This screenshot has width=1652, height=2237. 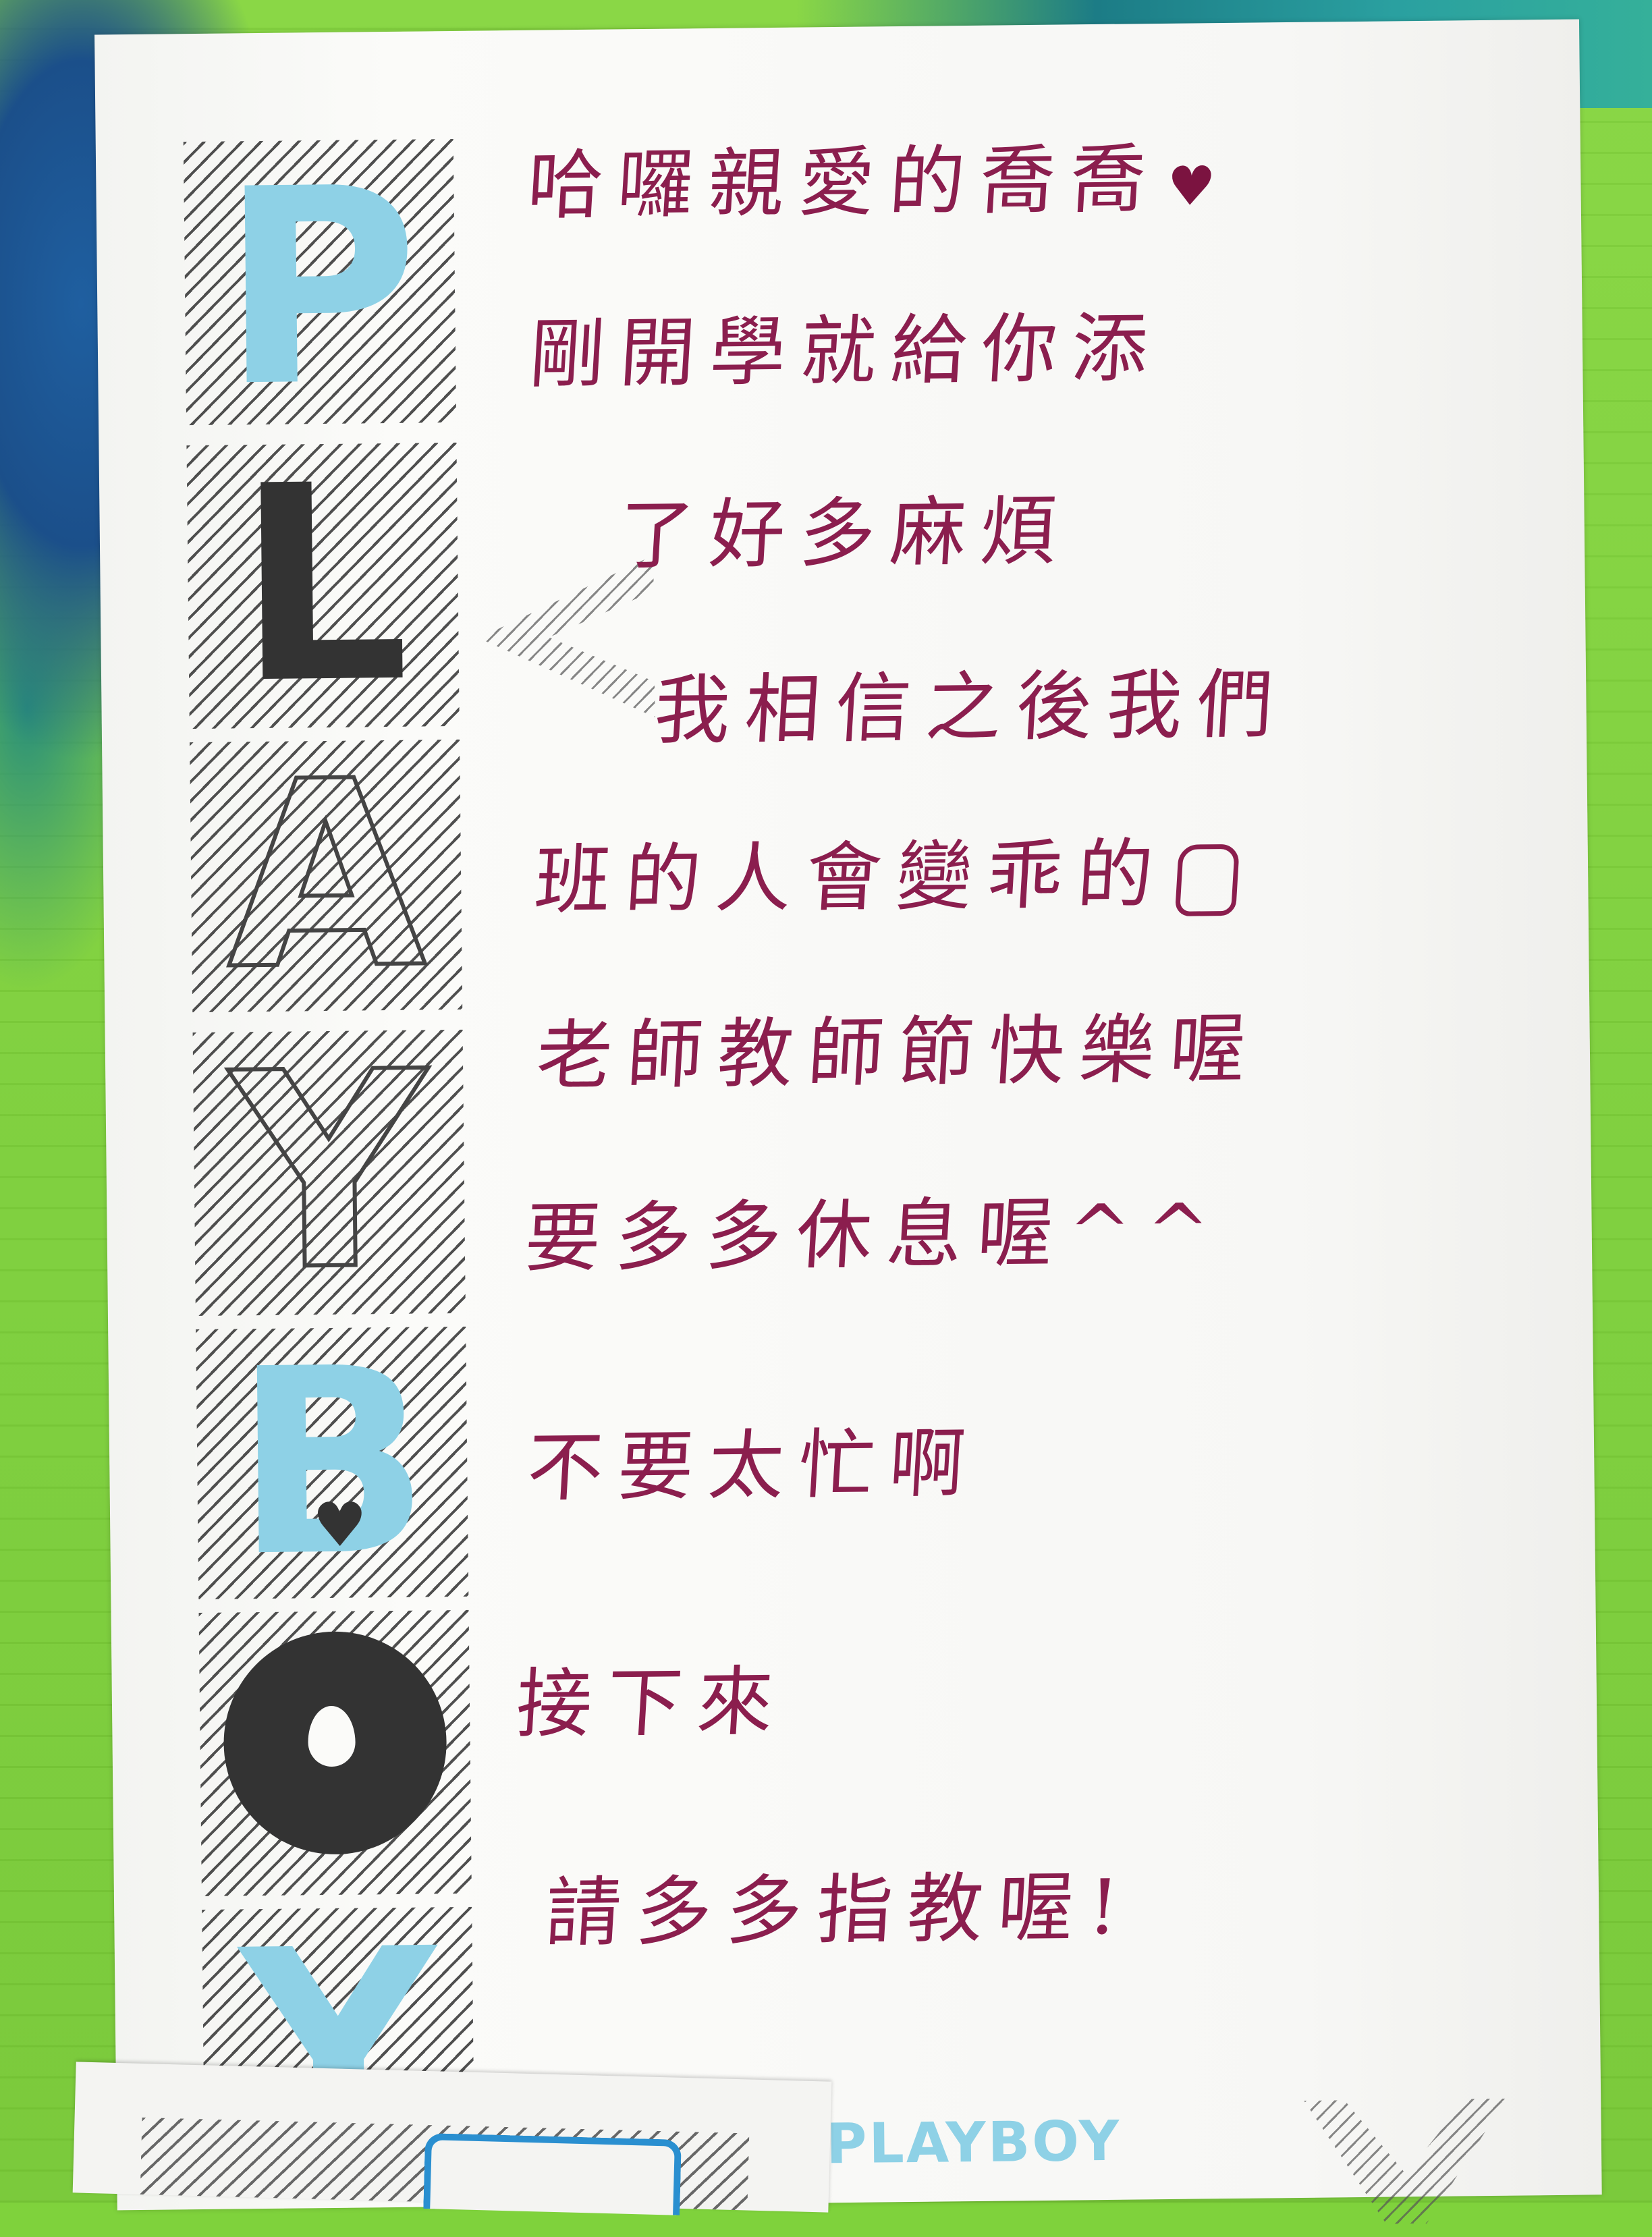 What do you see at coordinates (323, 585) in the screenshot?
I see `letter-l: L` at bounding box center [323, 585].